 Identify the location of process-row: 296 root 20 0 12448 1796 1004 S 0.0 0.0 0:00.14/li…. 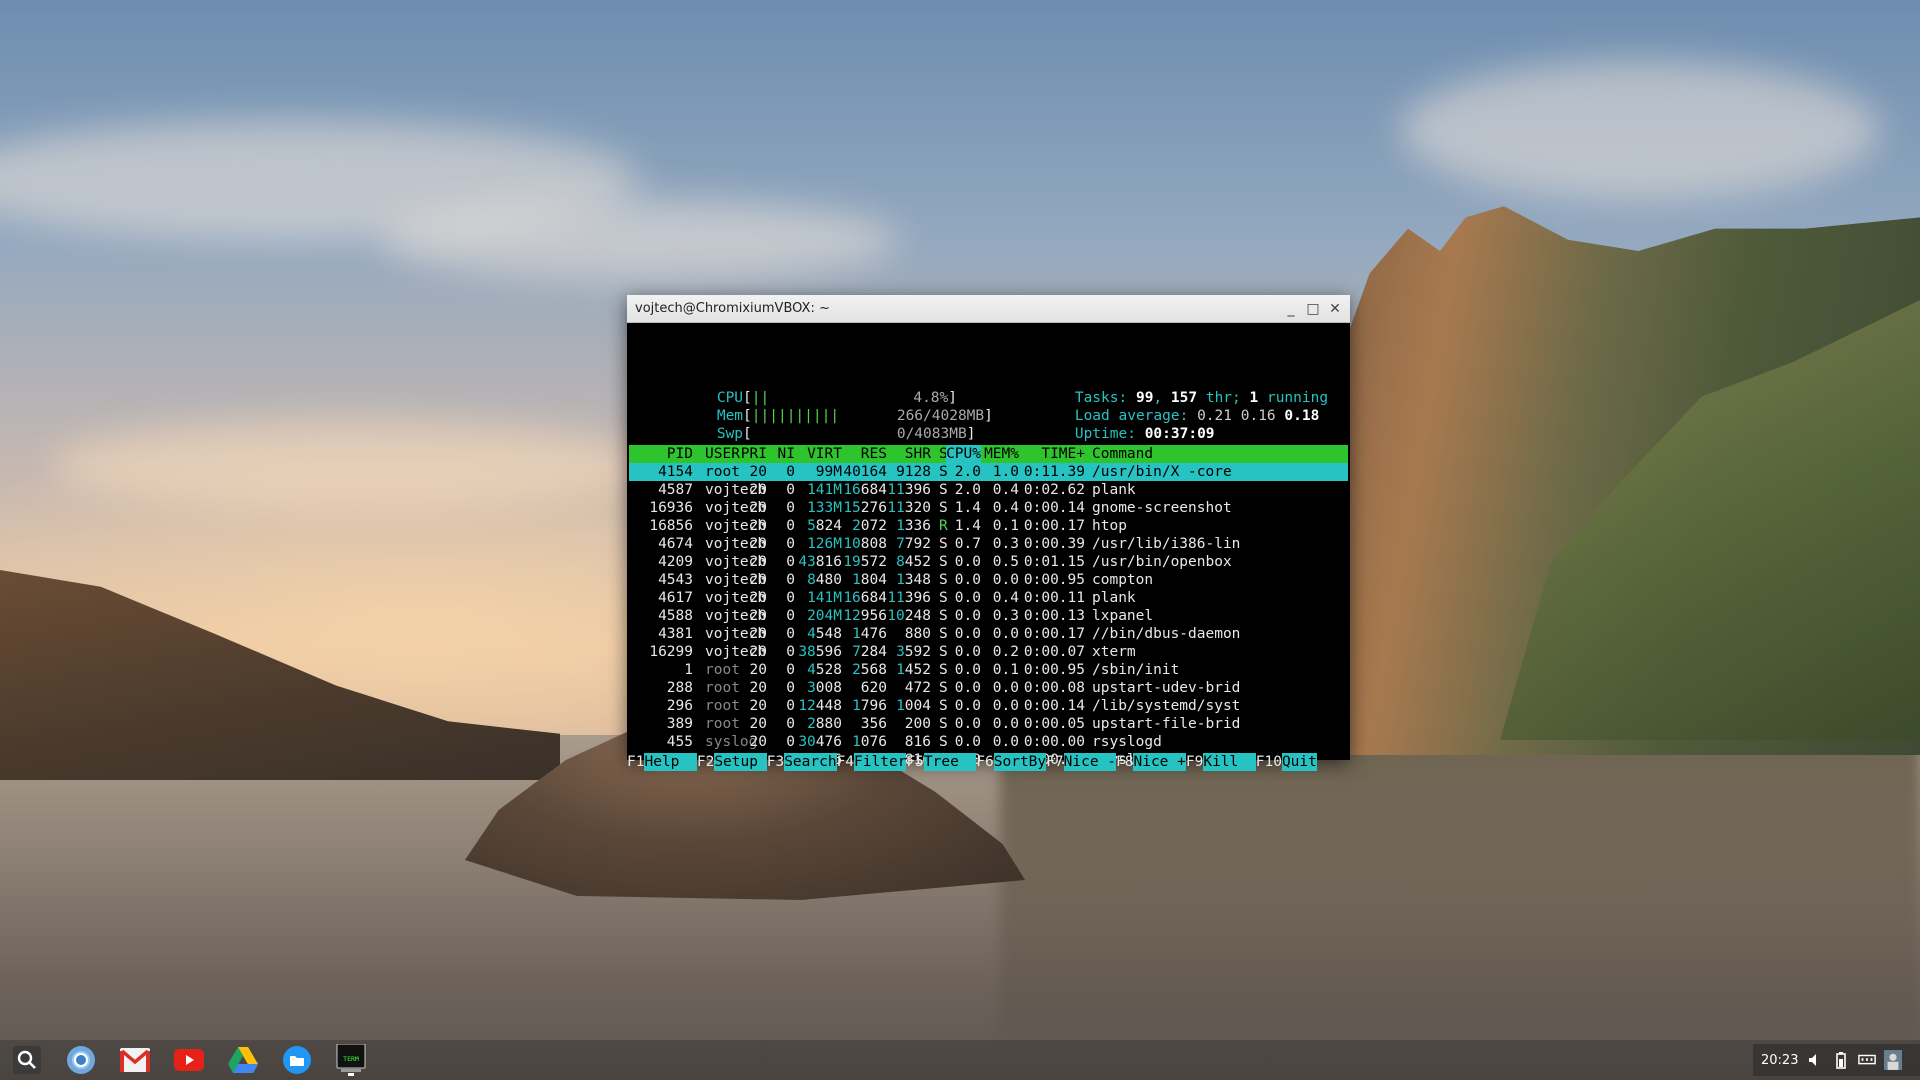
(988, 706).